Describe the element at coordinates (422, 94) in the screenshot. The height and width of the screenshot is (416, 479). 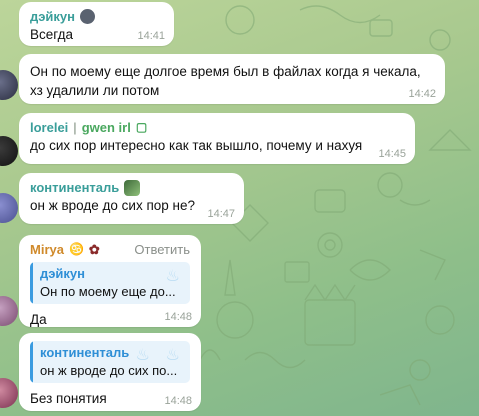
I see `message-time: 14:42` at that location.